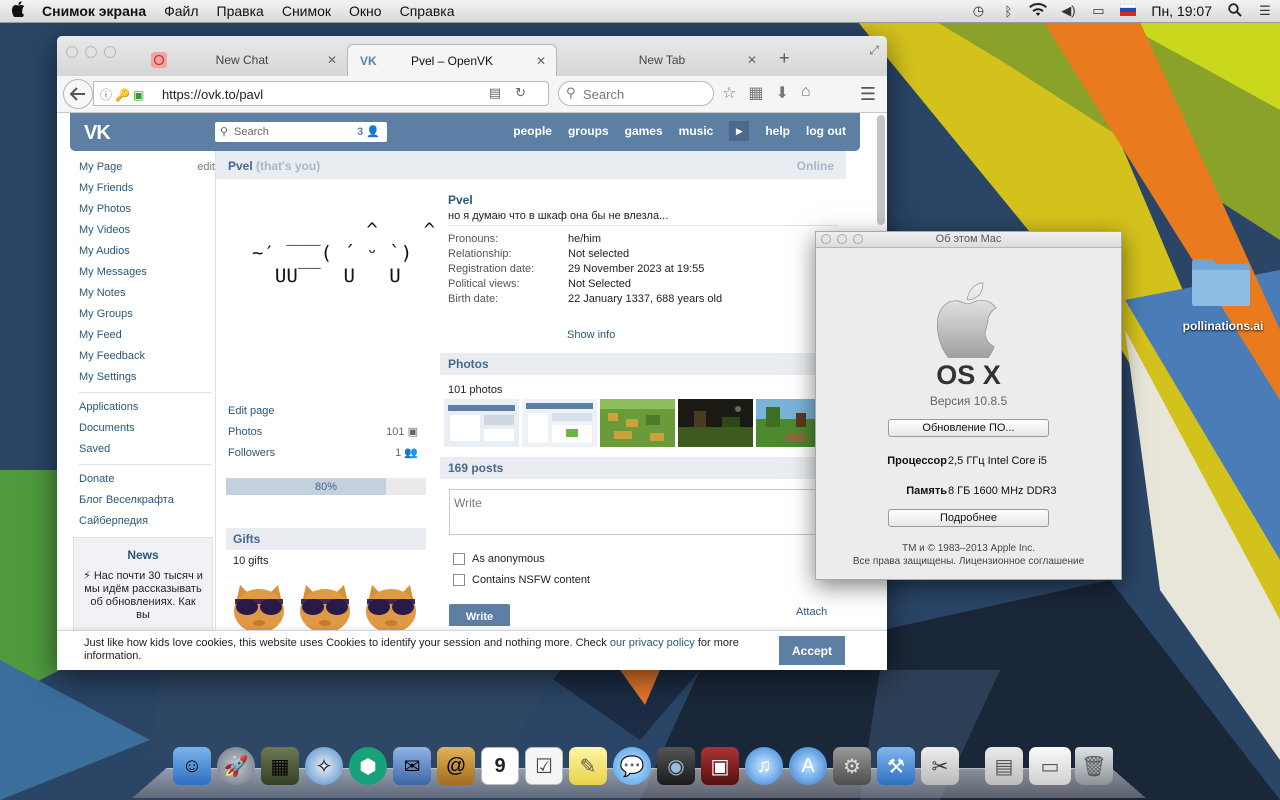  Describe the element at coordinates (852, 766) in the screenshot. I see `system-preferences-icon: ⚙` at that location.